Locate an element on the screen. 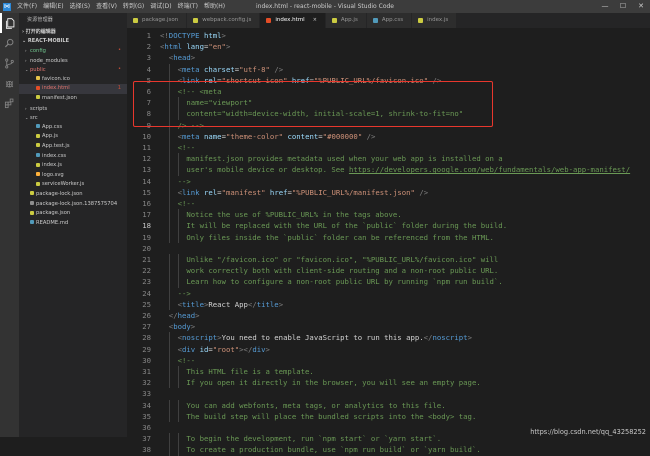  code-line: 14 --> is located at coordinates (388, 181).